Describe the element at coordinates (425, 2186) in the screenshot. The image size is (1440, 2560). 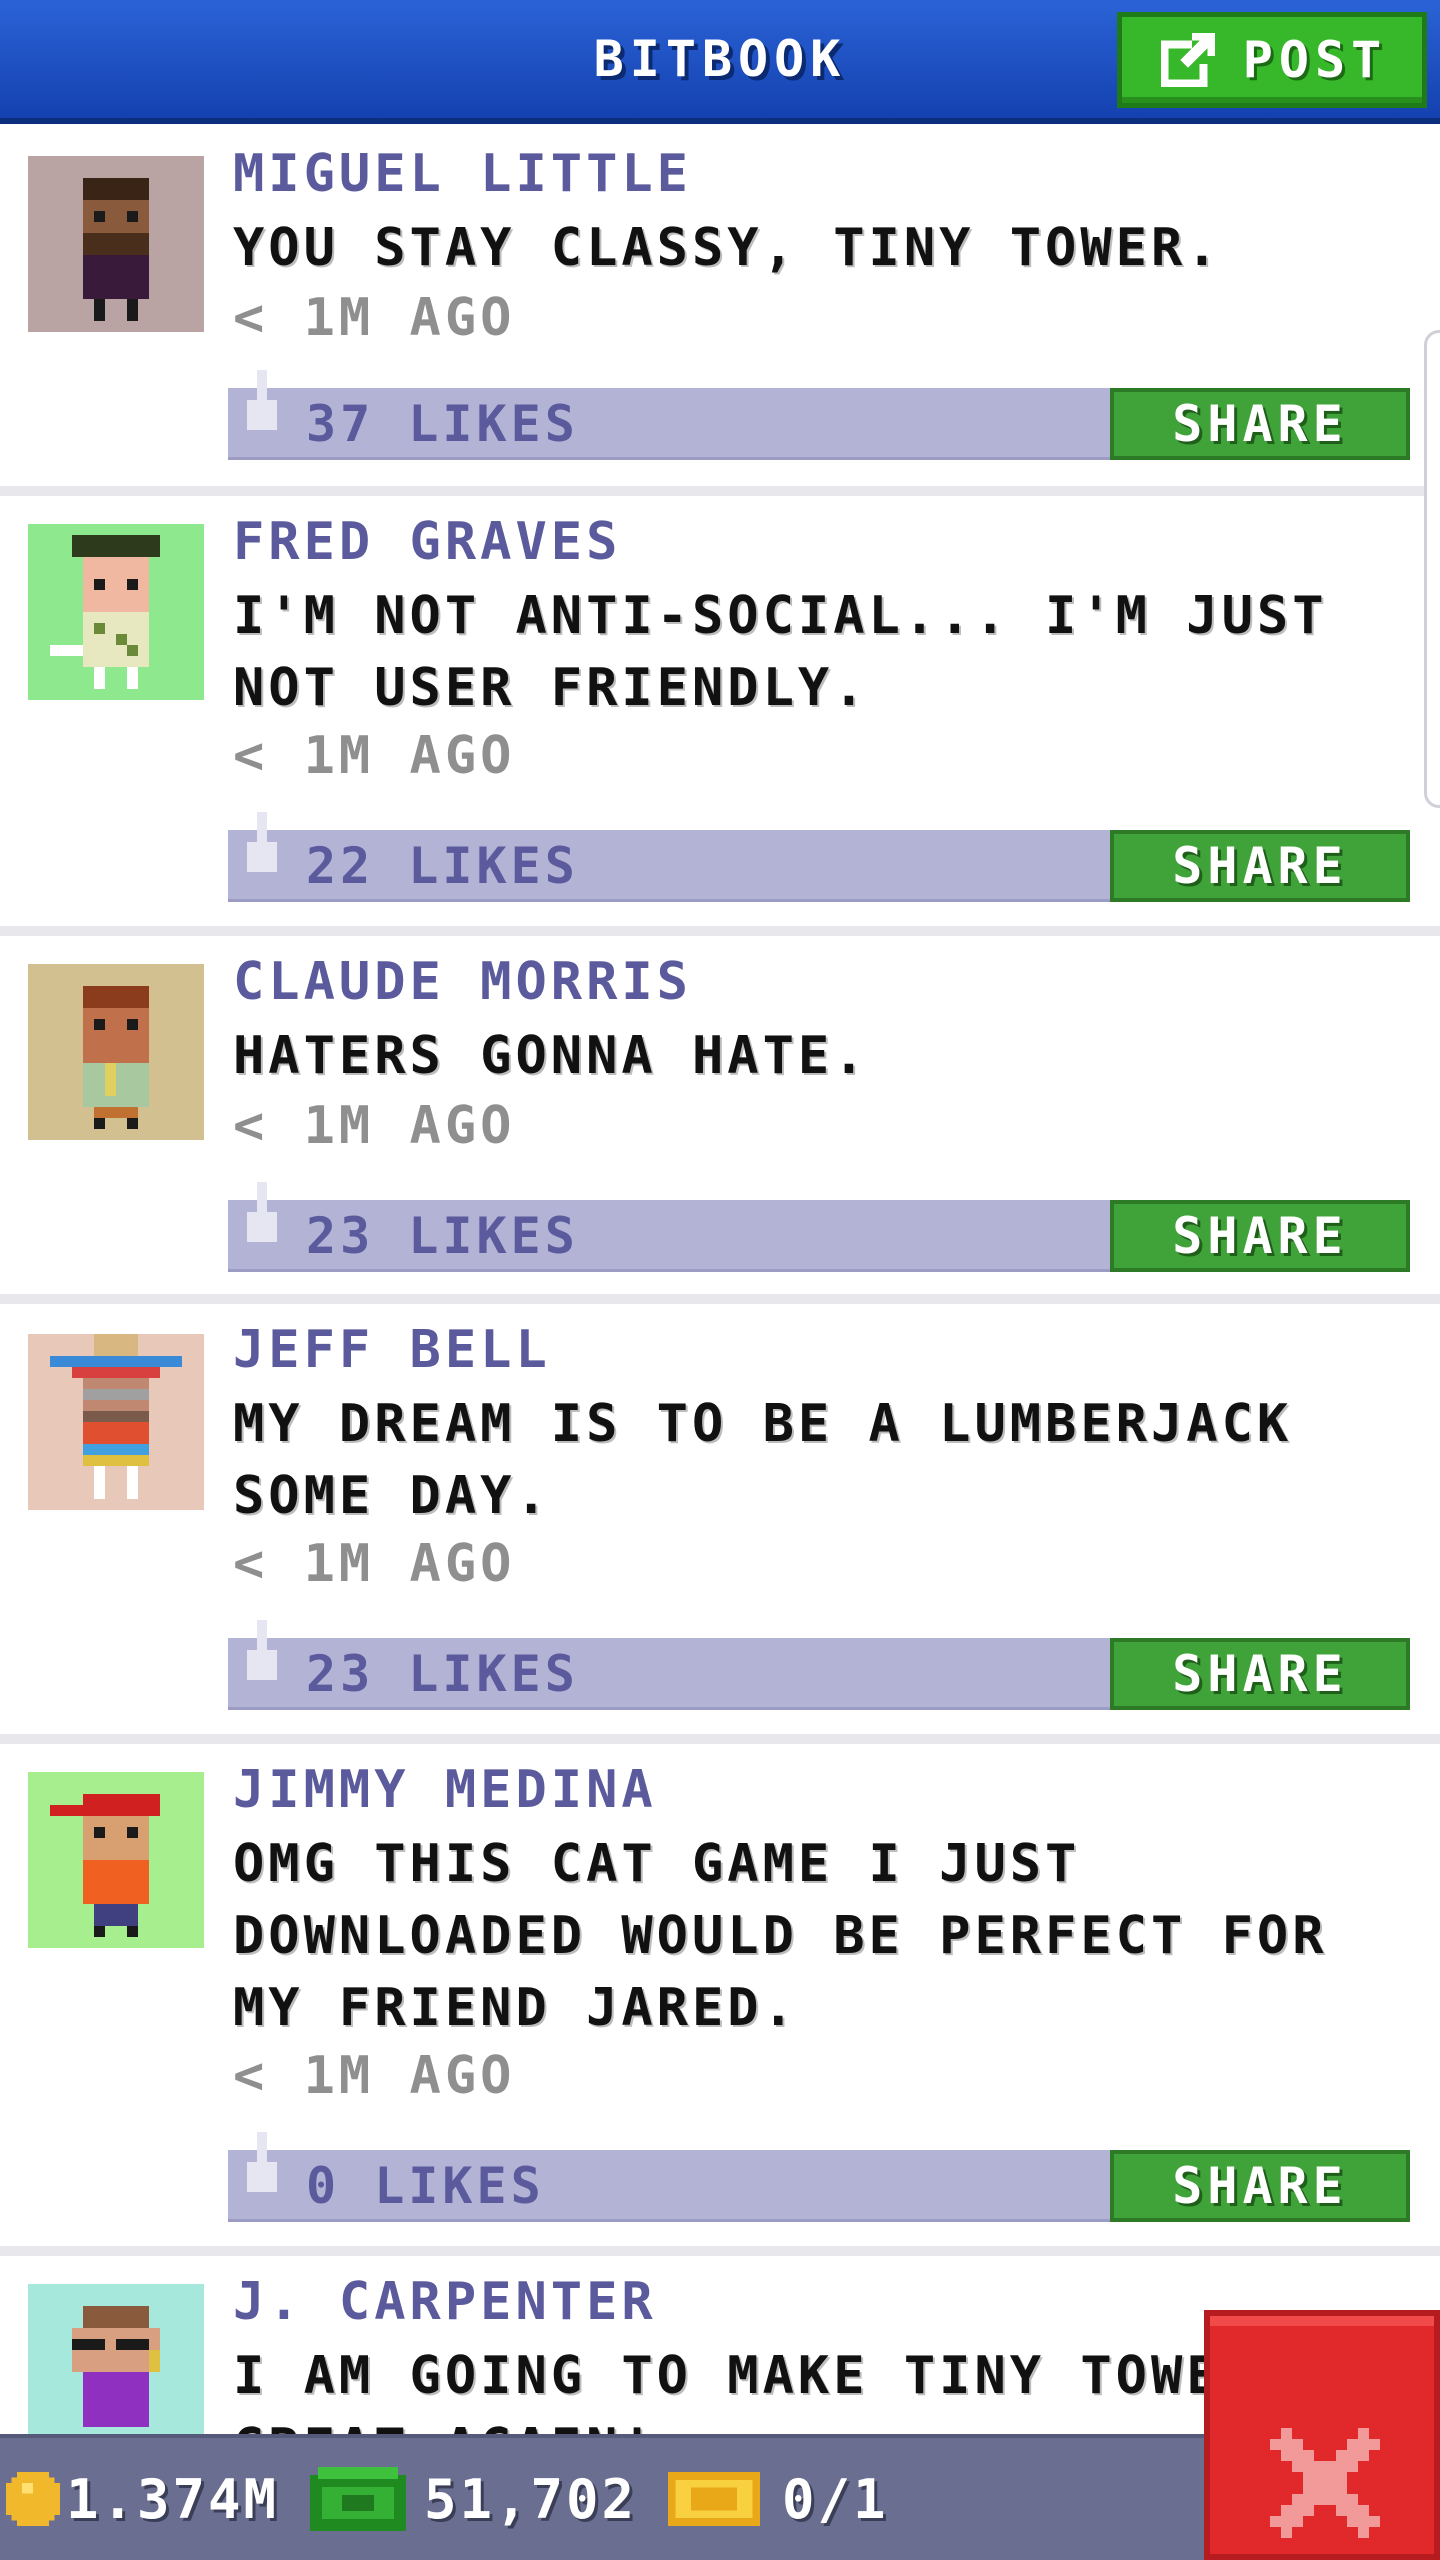
I see `likes-count: 0 LIKES` at that location.